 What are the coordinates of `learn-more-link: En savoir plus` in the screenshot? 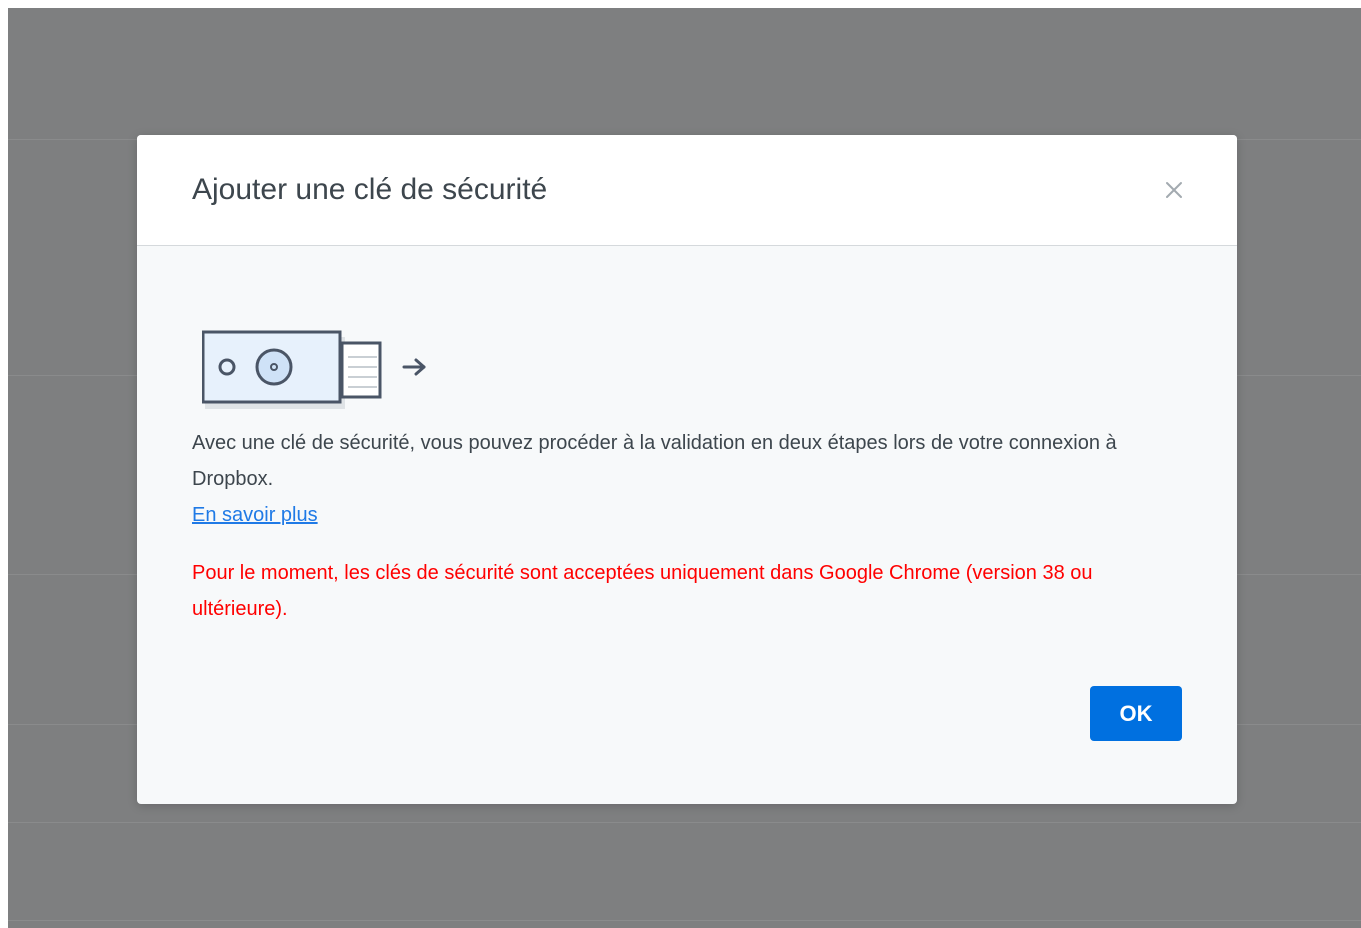 It's located at (255, 515).